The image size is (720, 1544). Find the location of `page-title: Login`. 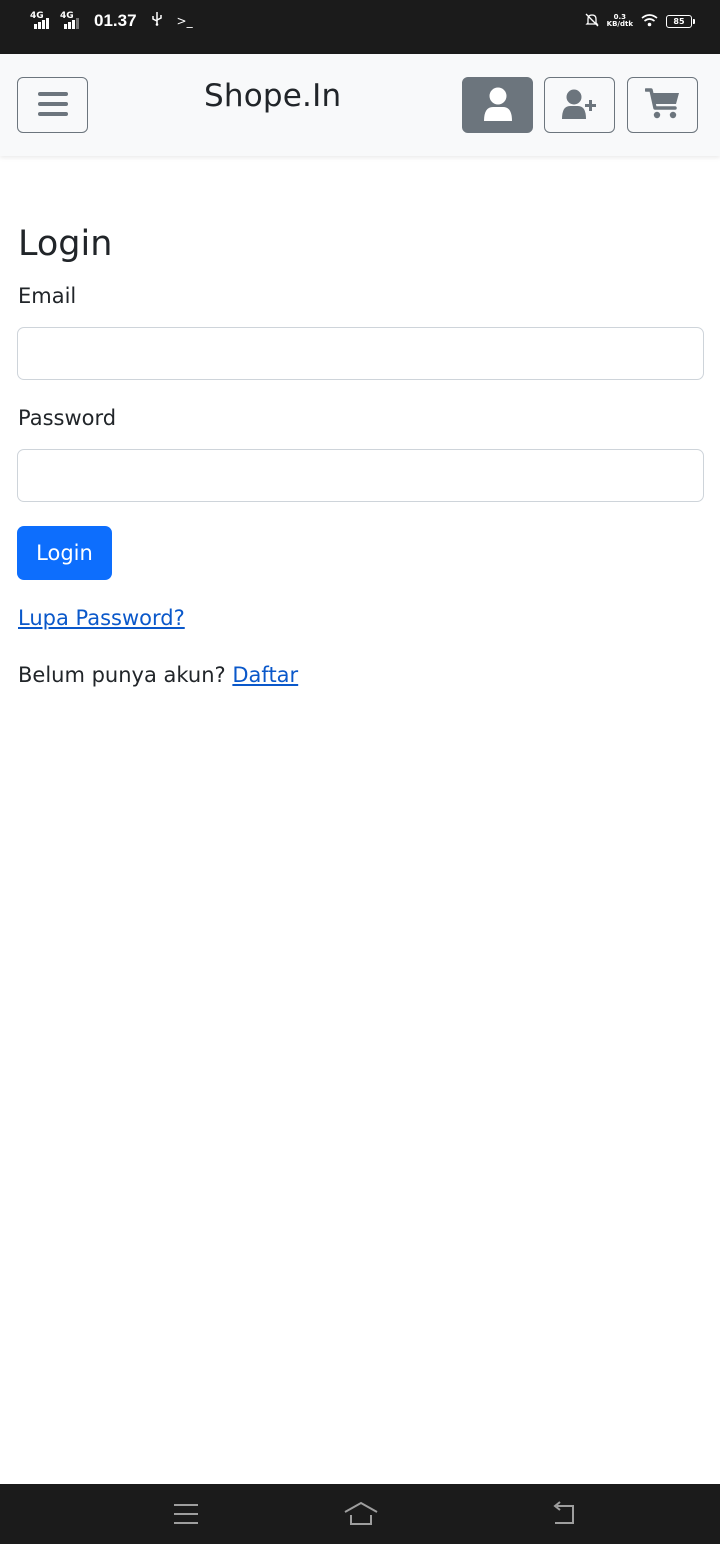

page-title: Login is located at coordinates (65, 244).